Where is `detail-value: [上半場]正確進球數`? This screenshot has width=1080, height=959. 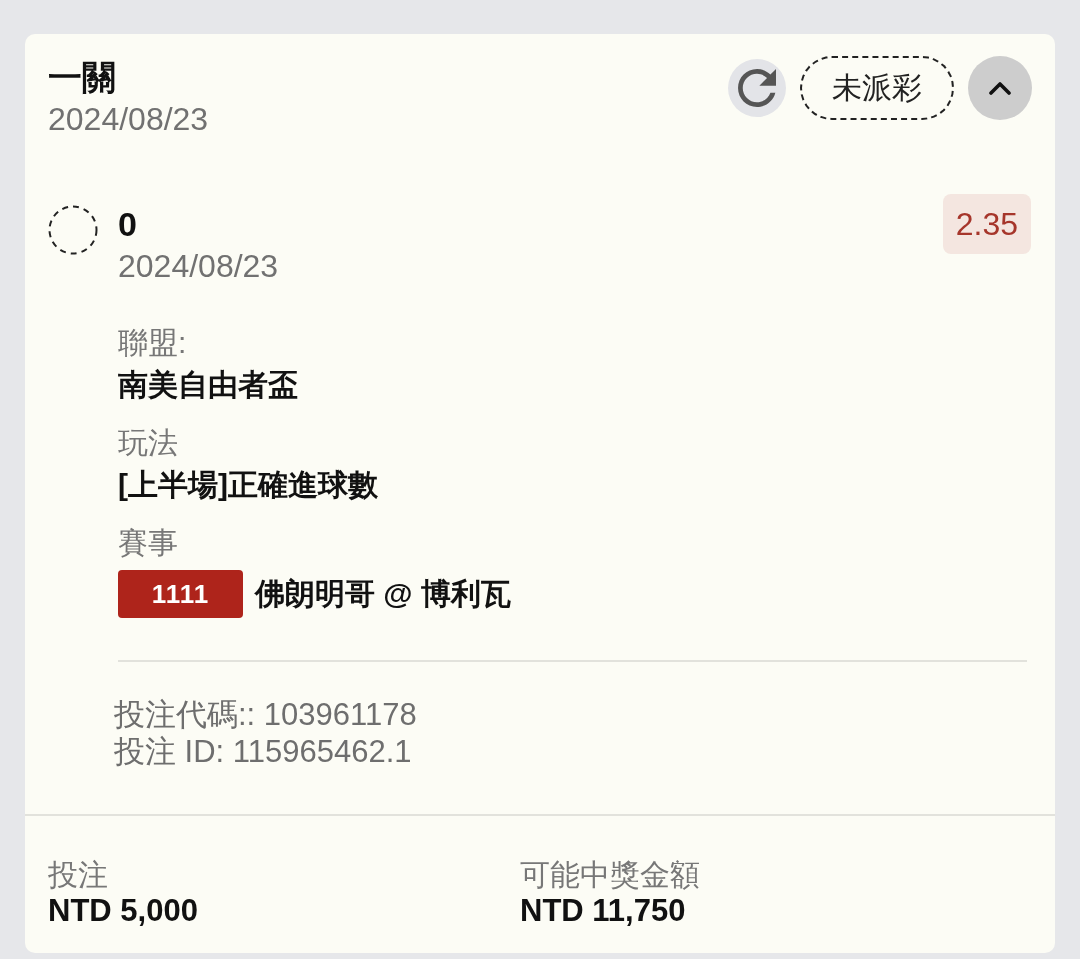
detail-value: [上半場]正確進球數 is located at coordinates (248, 485).